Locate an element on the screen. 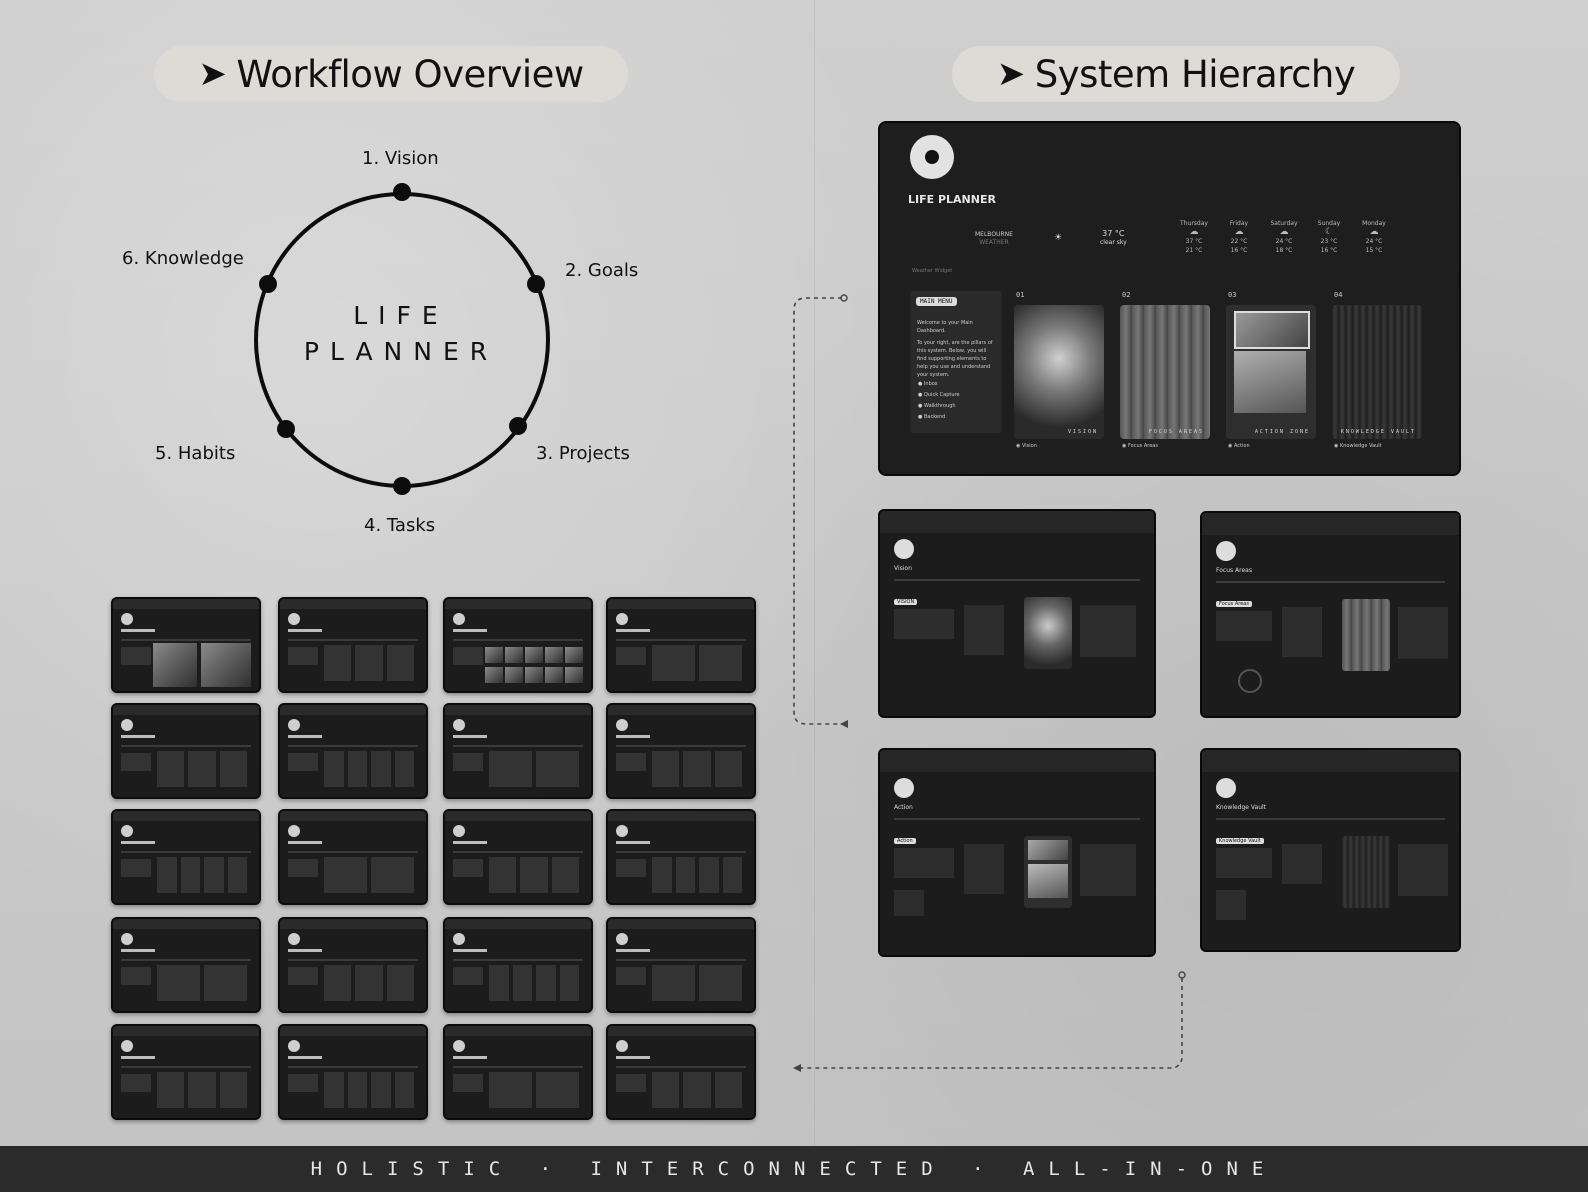 This screenshot has height=1192, width=1588. list-block is located at coordinates (984, 630).